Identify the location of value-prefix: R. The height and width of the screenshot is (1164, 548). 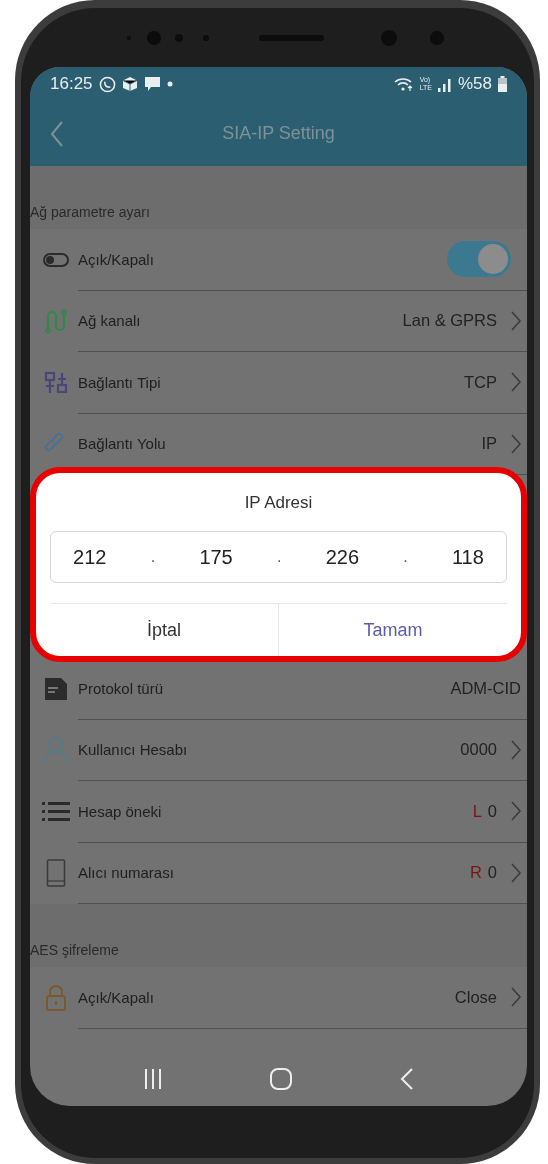
(475, 873).